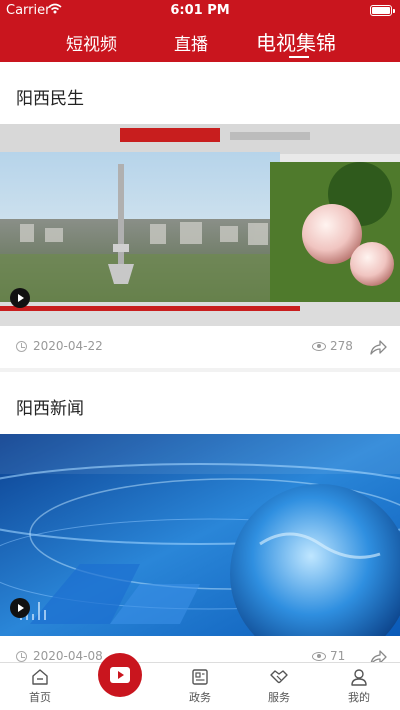 Image resolution: width=400 pixels, height=710 pixels. What do you see at coordinates (40, 677) in the screenshot?
I see `home-icon` at bounding box center [40, 677].